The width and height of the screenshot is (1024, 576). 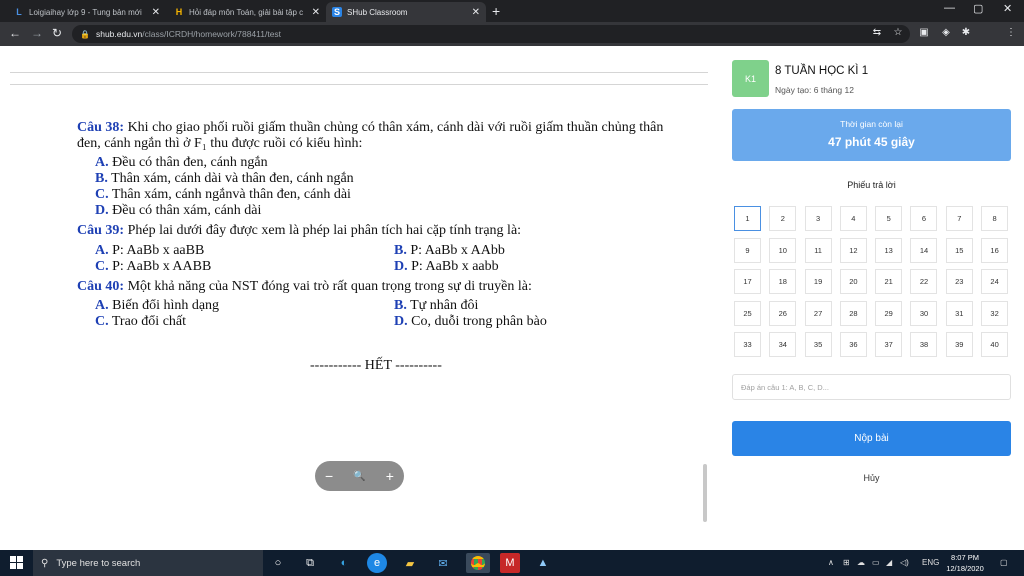 What do you see at coordinates (853, 218) in the screenshot?
I see `answer-cell-4: 4` at bounding box center [853, 218].